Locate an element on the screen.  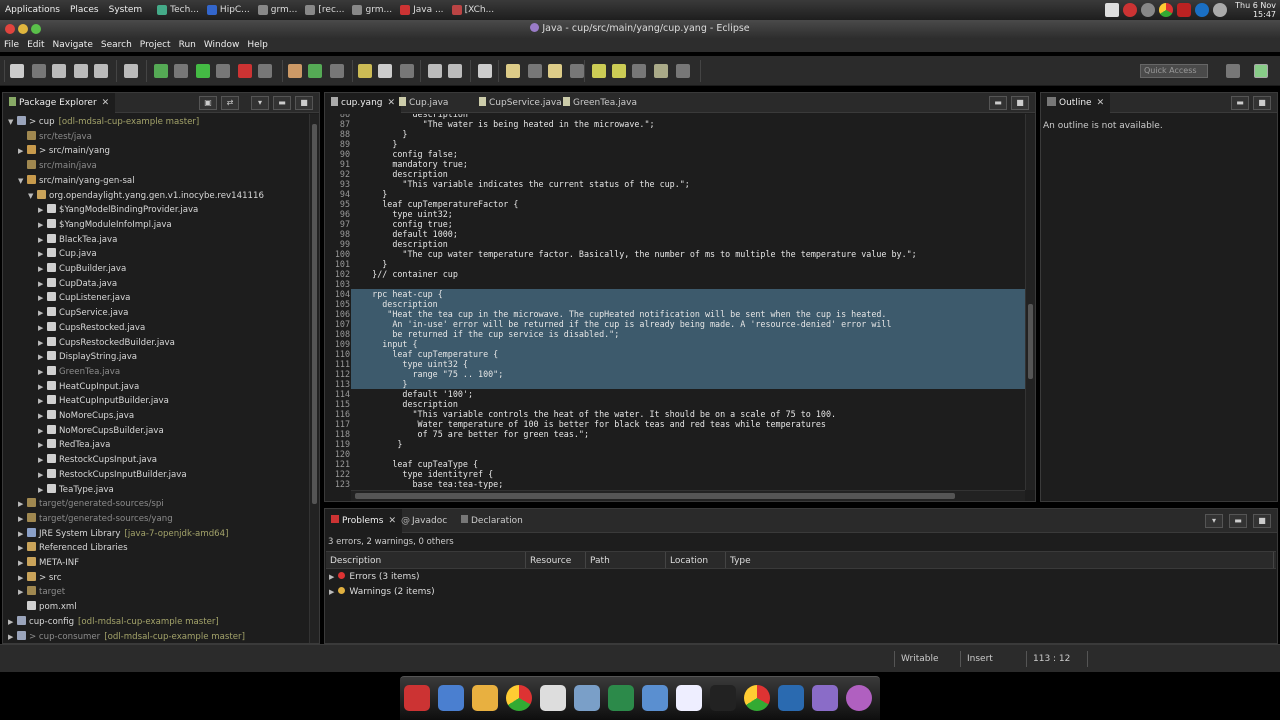
tree-item: ▶ NoMoreCups.java is located at coordinates (86, 416).